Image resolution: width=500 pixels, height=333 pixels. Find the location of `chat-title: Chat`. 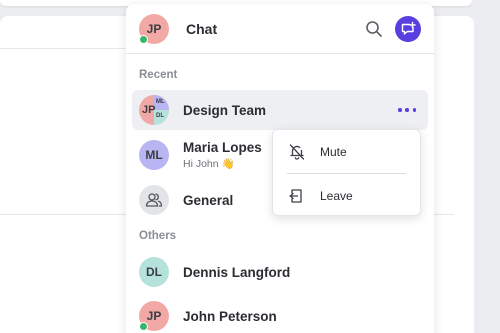

chat-title: Chat is located at coordinates (202, 28).